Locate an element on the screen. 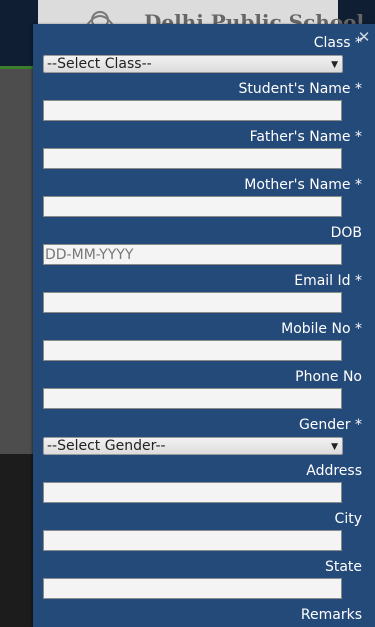 The image size is (375, 627). student-name-label: Student's Name * is located at coordinates (300, 89).